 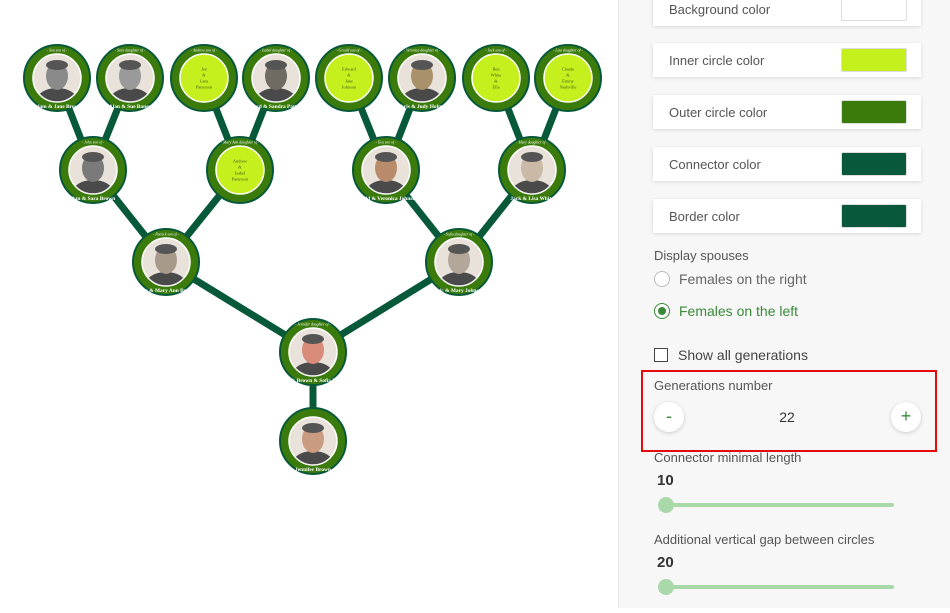 I want to click on person-name-label: Adam & Jane Brown, so click(x=57, y=107).